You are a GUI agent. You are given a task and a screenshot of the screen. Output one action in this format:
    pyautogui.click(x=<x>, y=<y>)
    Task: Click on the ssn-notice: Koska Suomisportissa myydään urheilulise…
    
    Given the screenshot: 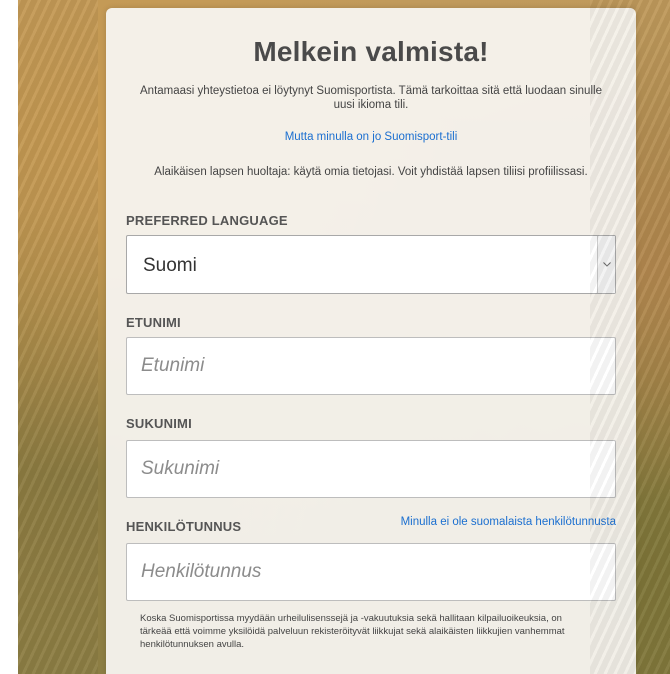 What is the action you would take?
    pyautogui.click(x=352, y=631)
    